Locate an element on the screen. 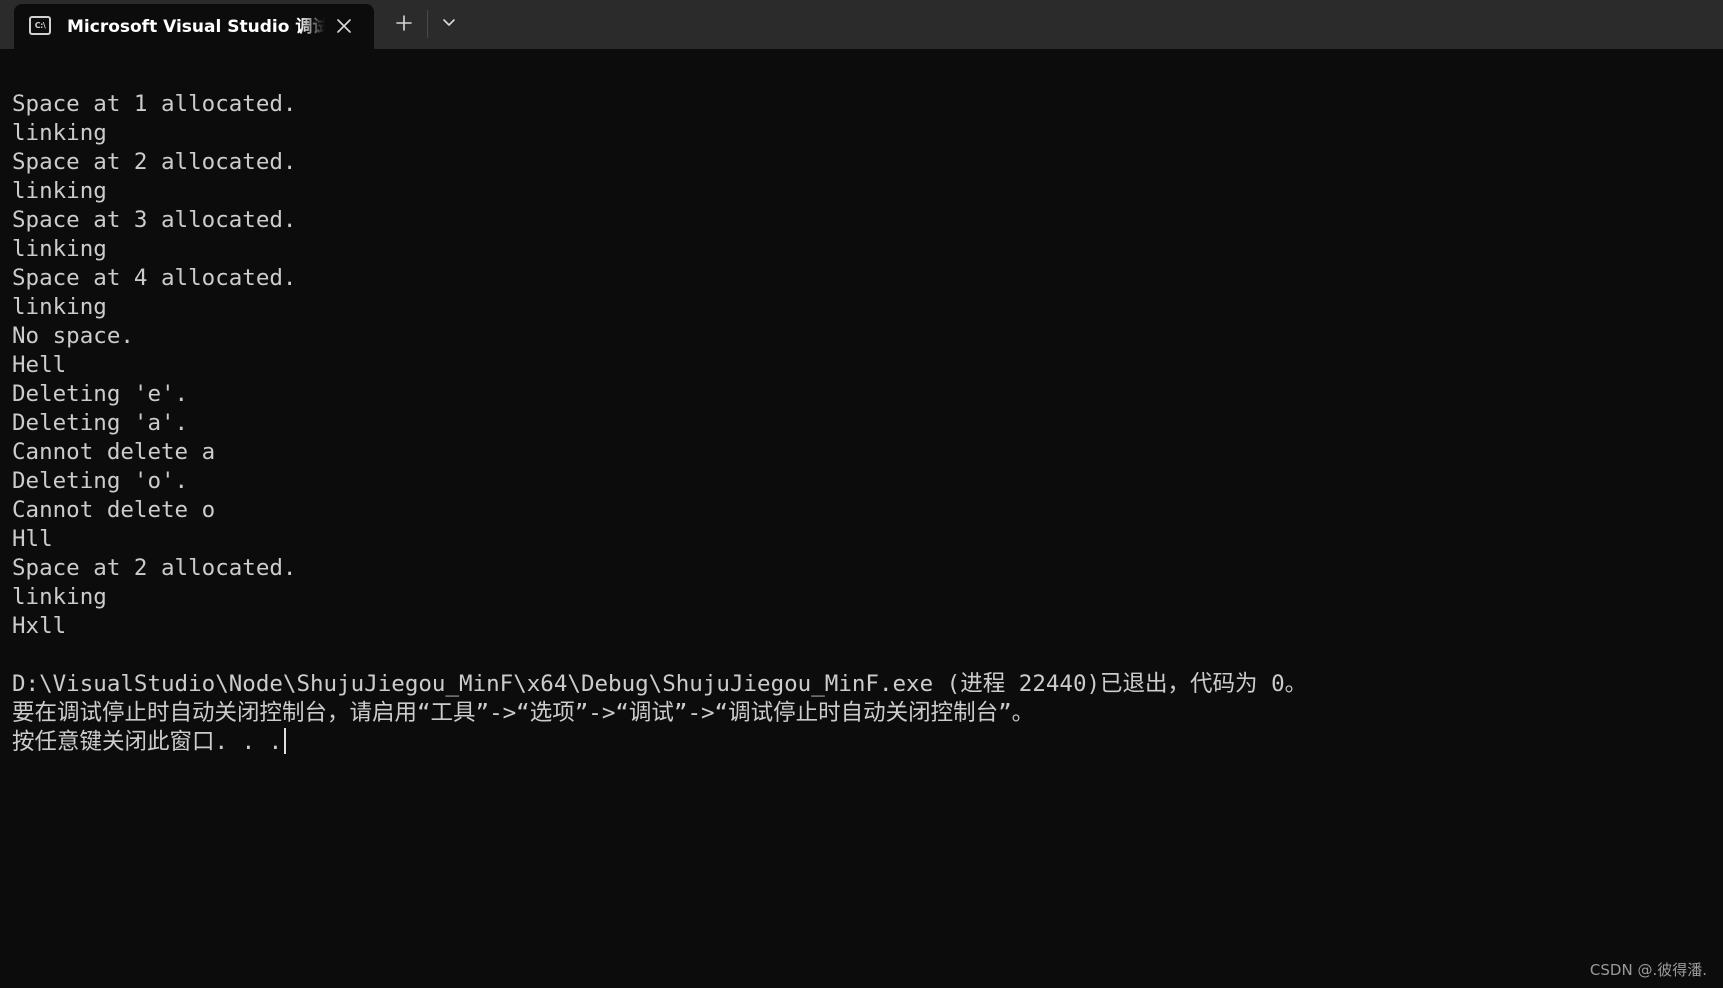 The height and width of the screenshot is (988, 1723). new-tab-button is located at coordinates (404, 23).